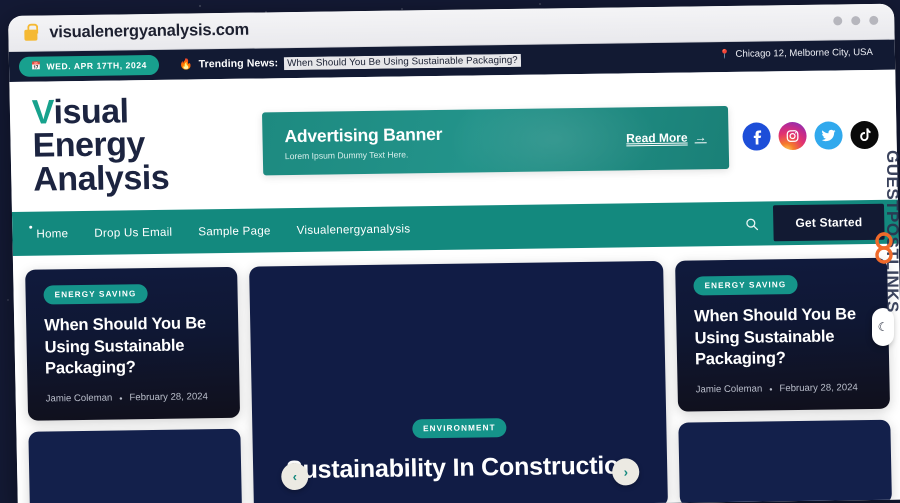 The height and width of the screenshot is (503, 900). What do you see at coordinates (884, 250) in the screenshot?
I see `chain-link-icon` at bounding box center [884, 250].